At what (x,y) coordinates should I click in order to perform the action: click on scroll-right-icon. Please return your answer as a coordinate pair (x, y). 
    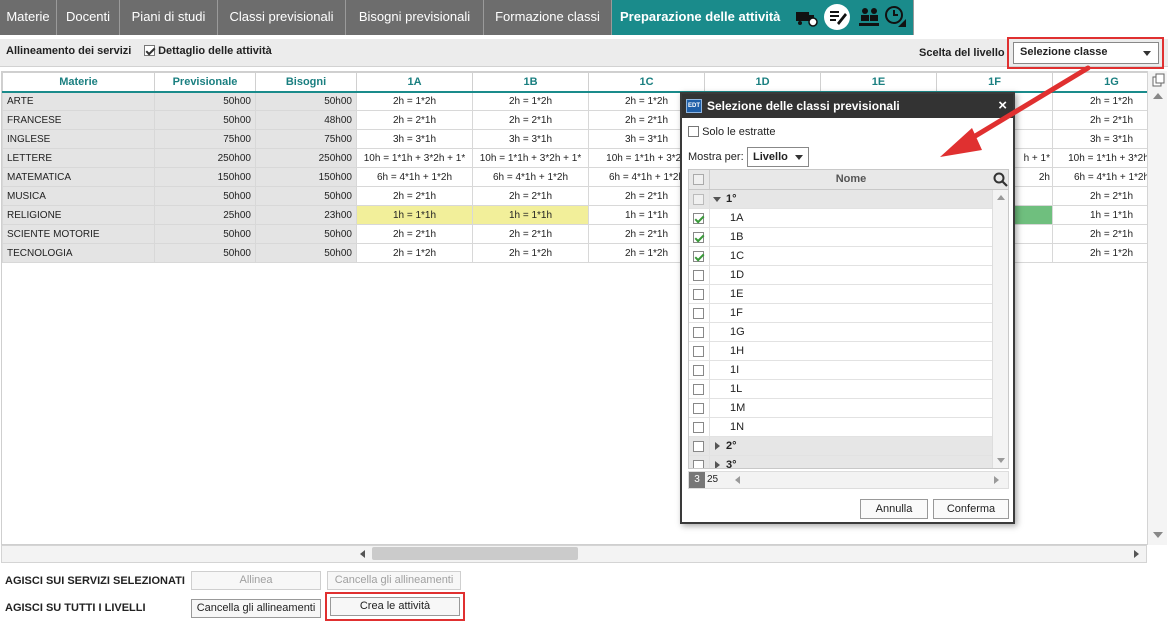
    Looking at the image, I should click on (996, 480).